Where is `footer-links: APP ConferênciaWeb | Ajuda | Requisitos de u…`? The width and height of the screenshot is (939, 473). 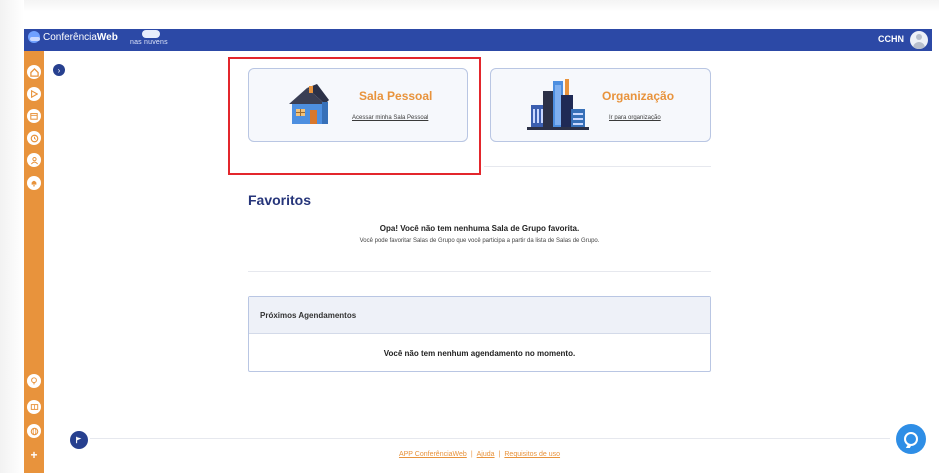 footer-links: APP ConferênciaWeb | Ajuda | Requisitos de u… is located at coordinates (479, 454).